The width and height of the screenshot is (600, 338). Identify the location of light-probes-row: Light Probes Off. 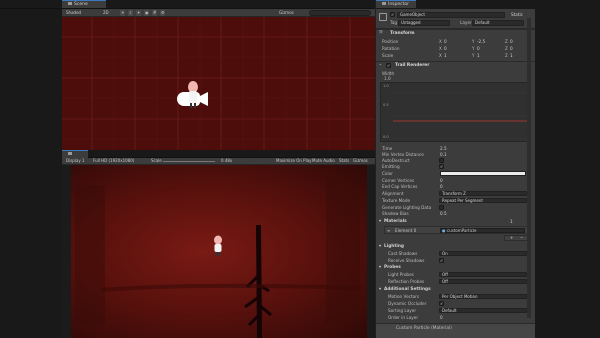
(455, 274).